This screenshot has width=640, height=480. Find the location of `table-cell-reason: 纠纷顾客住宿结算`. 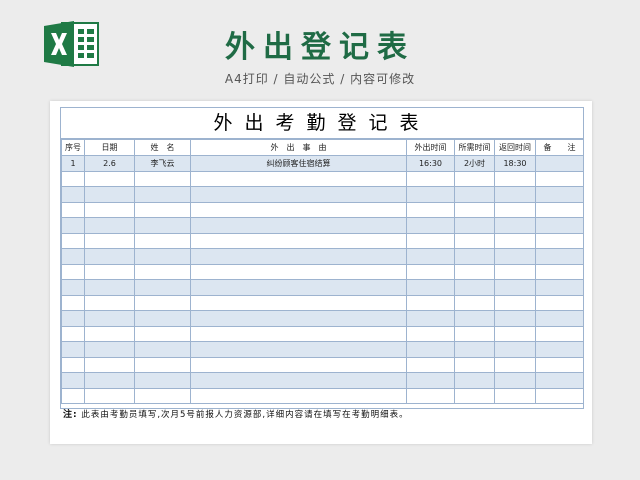

table-cell-reason: 纠纷顾客住宿结算 is located at coordinates (298, 163).